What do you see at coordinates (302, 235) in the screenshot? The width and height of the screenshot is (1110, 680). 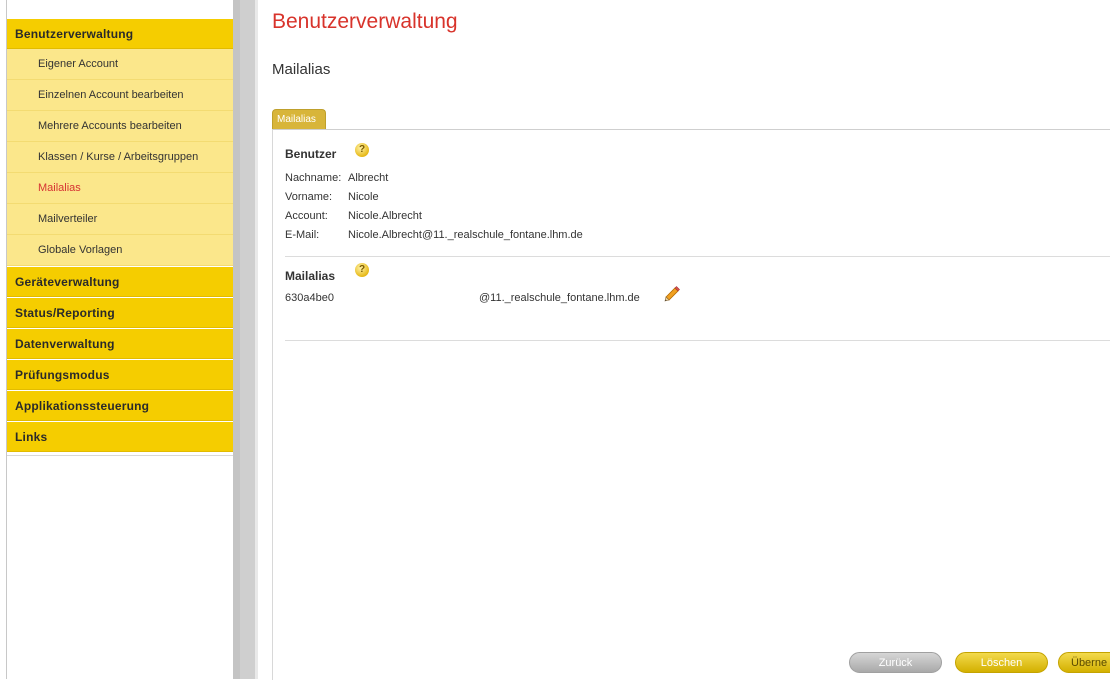 I see `label-email: E-Mail:` at bounding box center [302, 235].